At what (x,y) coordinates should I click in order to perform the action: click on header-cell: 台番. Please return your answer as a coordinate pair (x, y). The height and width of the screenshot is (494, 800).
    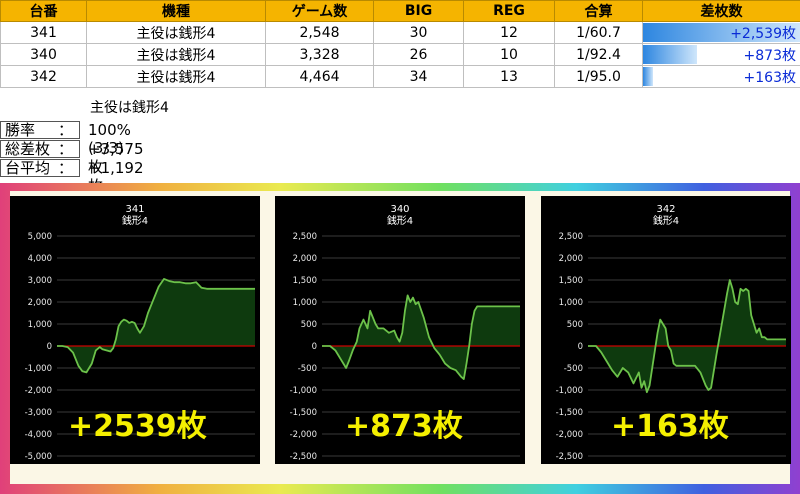
    Looking at the image, I should click on (43, 11).